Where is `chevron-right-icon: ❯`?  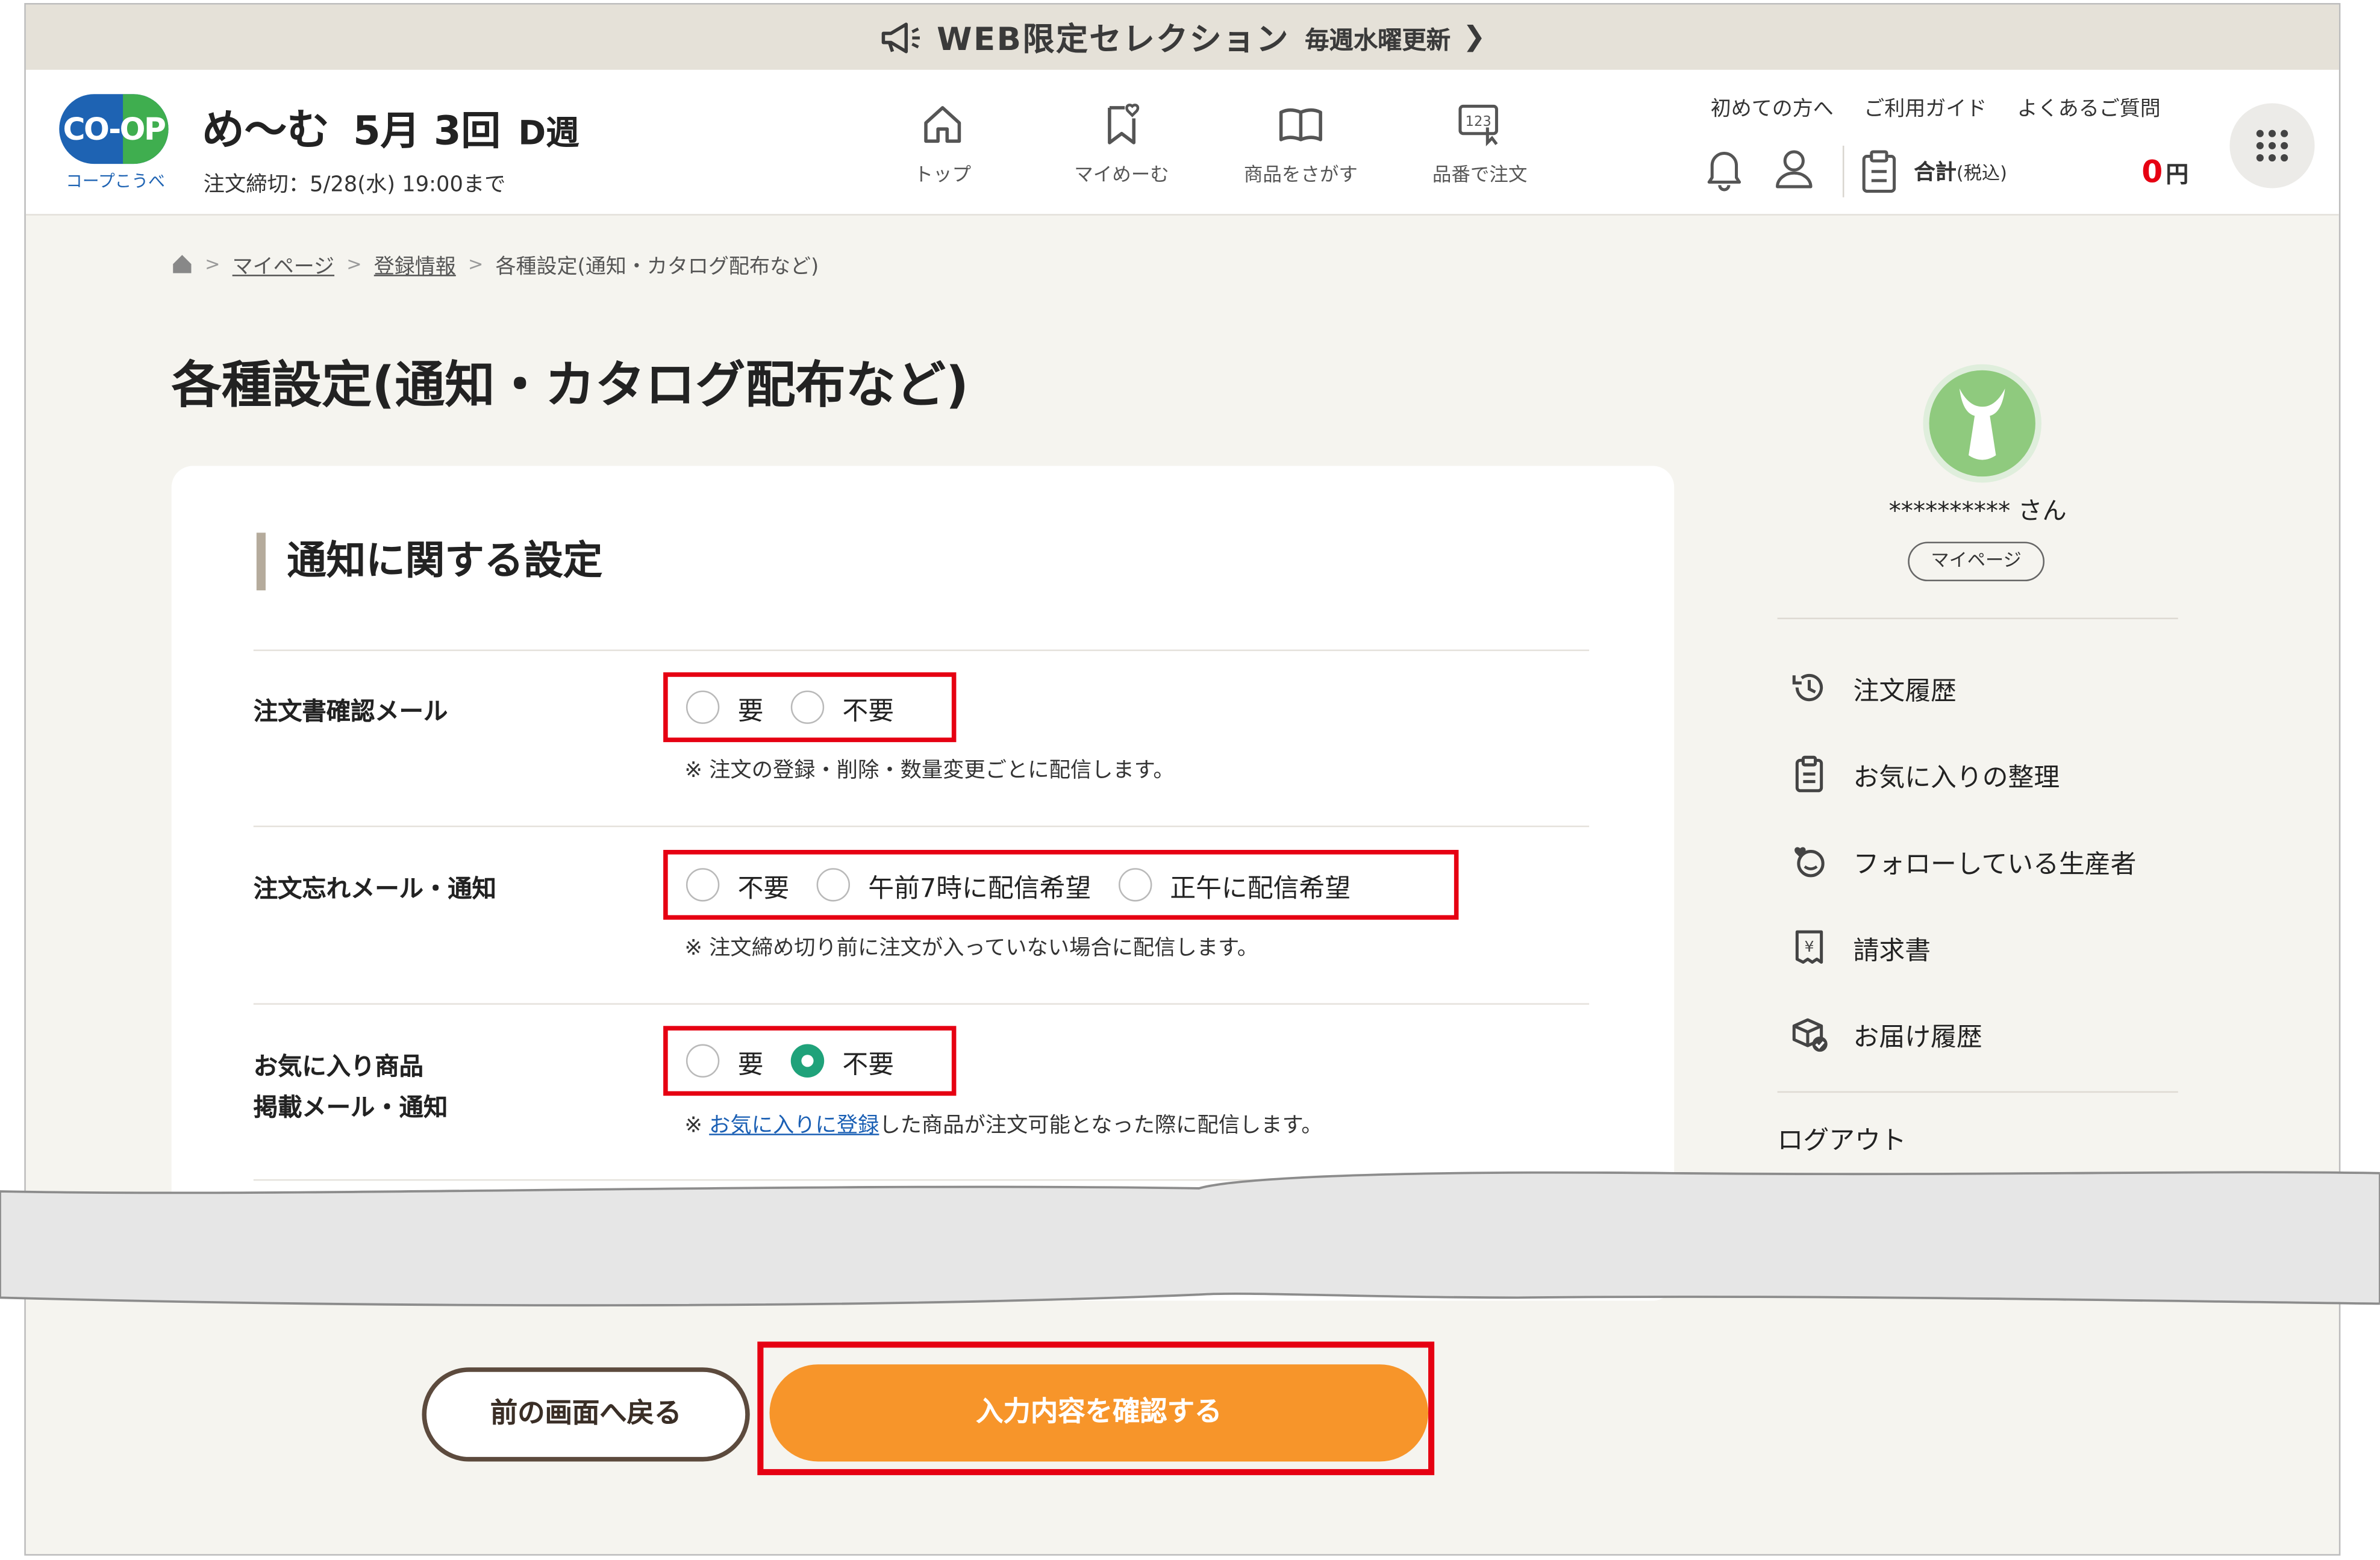 chevron-right-icon: ❯ is located at coordinates (1474, 37).